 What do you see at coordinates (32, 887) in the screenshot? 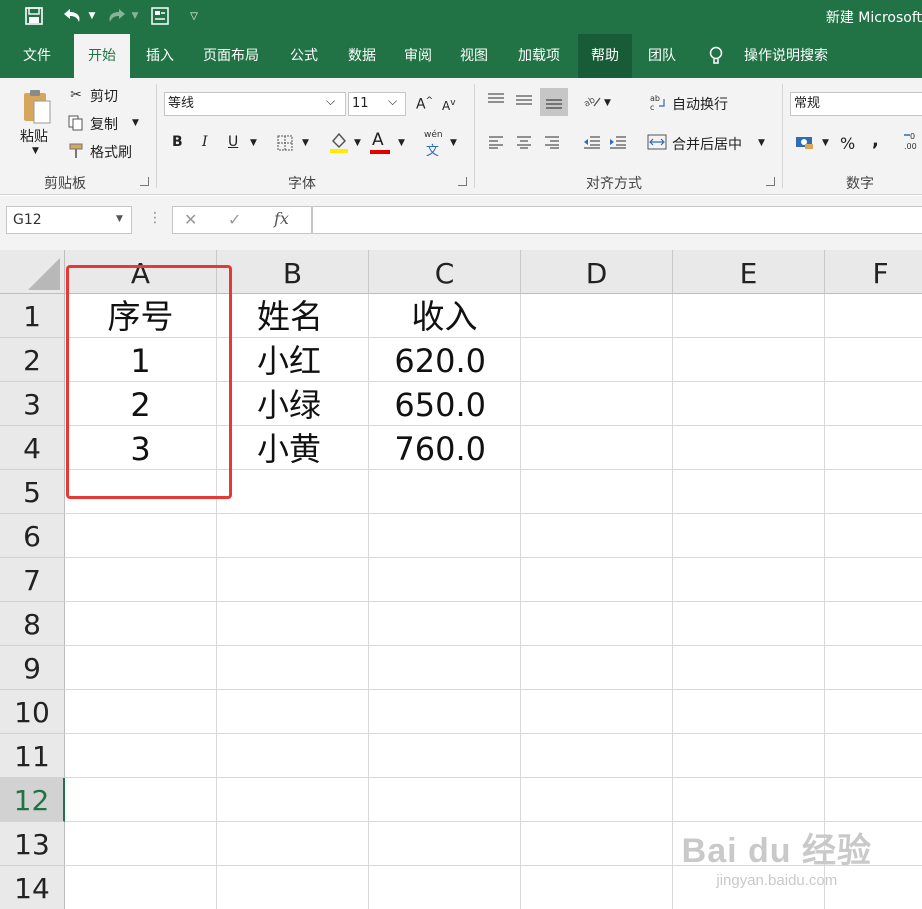
I see `row-header-14: 14` at bounding box center [32, 887].